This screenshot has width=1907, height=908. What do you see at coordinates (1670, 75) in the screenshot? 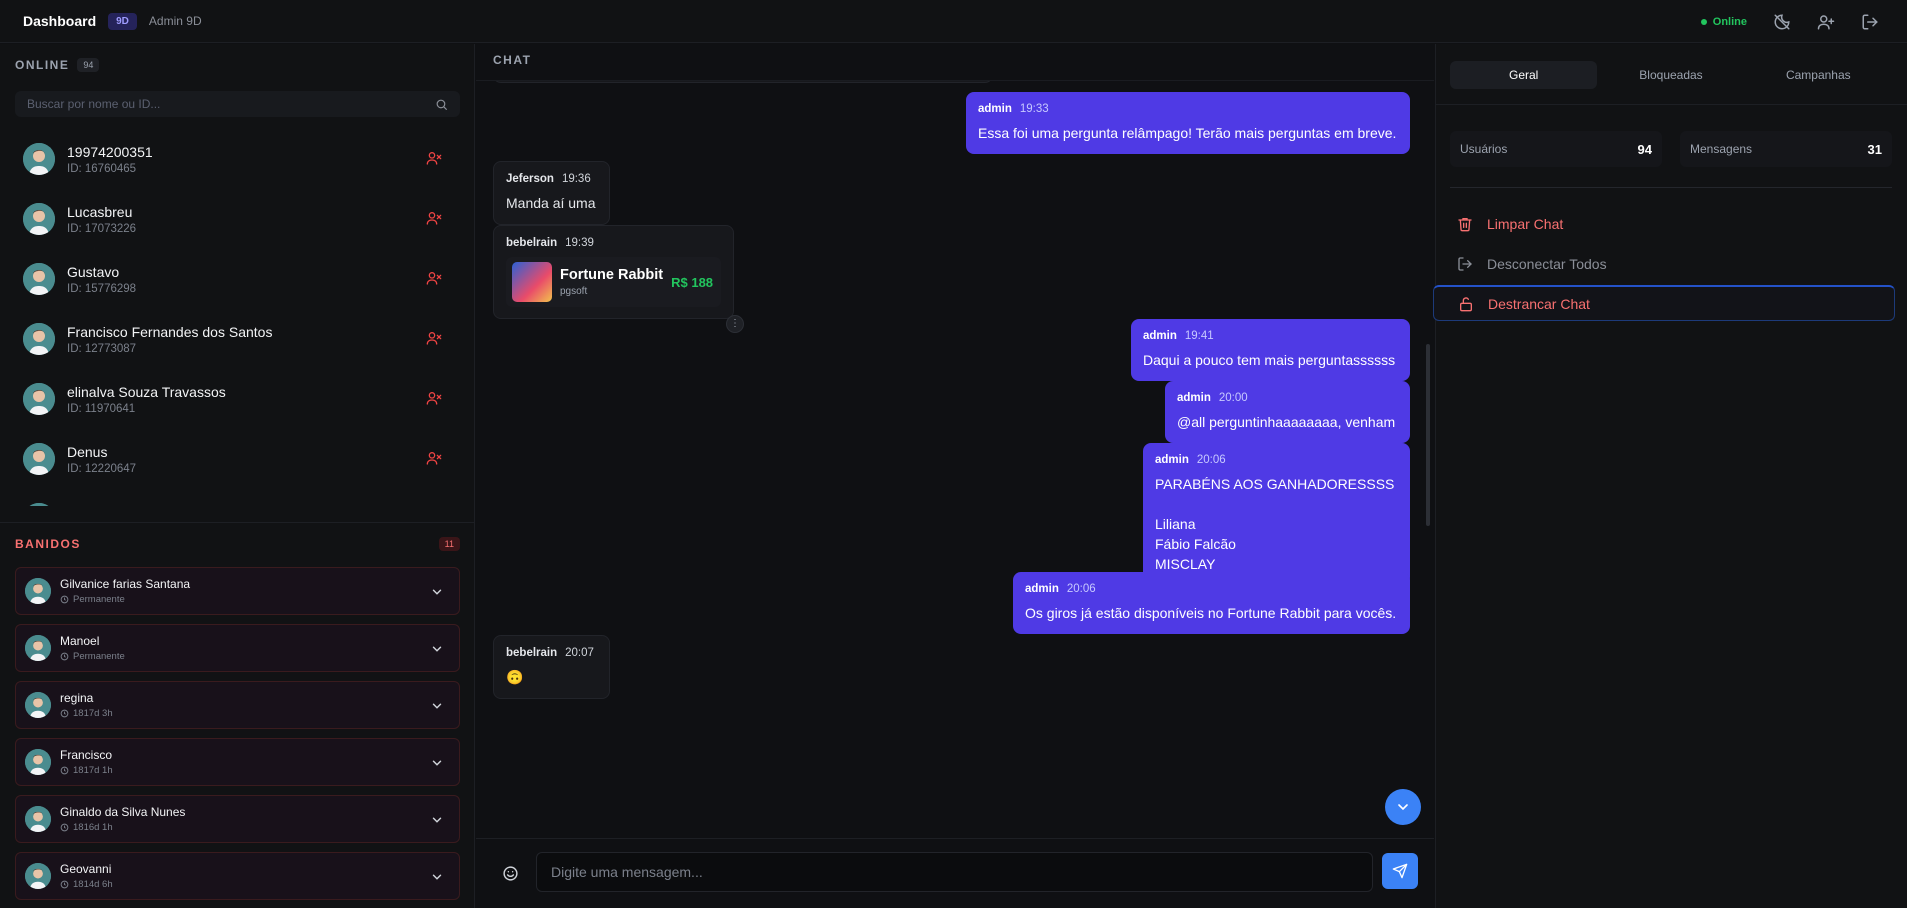
I see `tab-bloqueadas: Bloqueadas` at bounding box center [1670, 75].